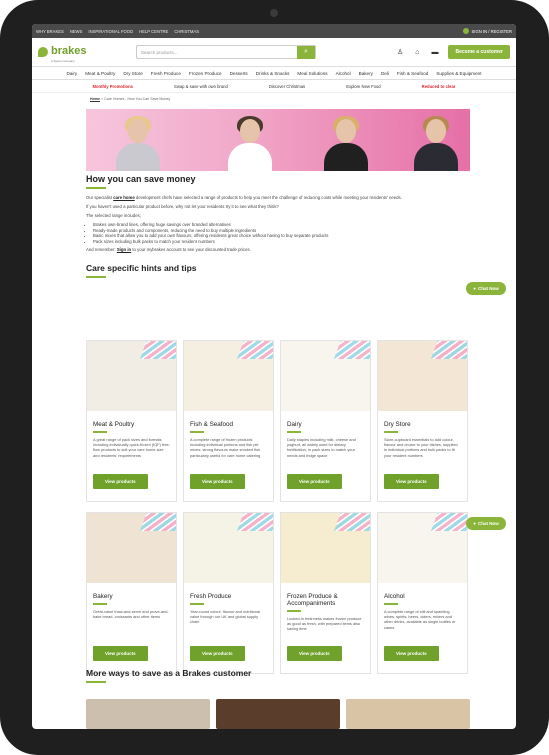 This screenshot has height=755, width=549. Describe the element at coordinates (306, 52) in the screenshot. I see `search-button: ⌕` at that location.